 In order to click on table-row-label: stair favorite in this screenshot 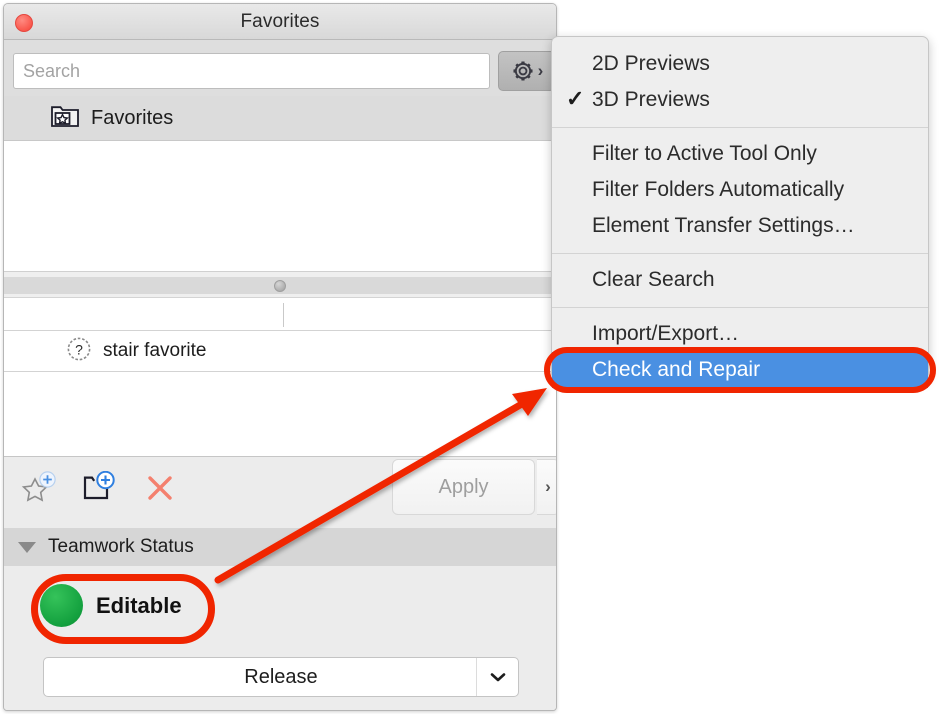, I will do `click(155, 350)`.